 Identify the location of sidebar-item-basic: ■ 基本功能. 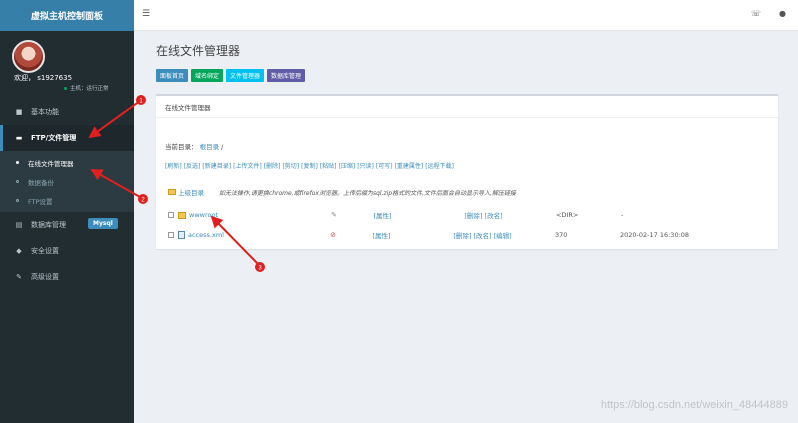
(67, 112).